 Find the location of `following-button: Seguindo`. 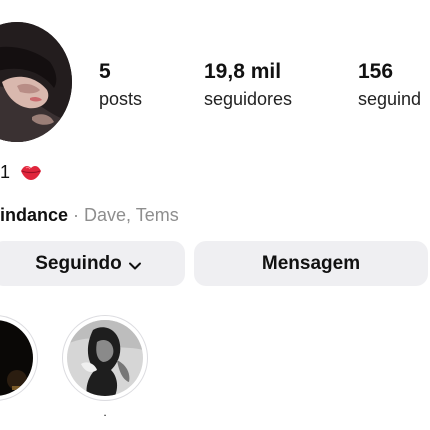

following-button: Seguindo is located at coordinates (92, 263).